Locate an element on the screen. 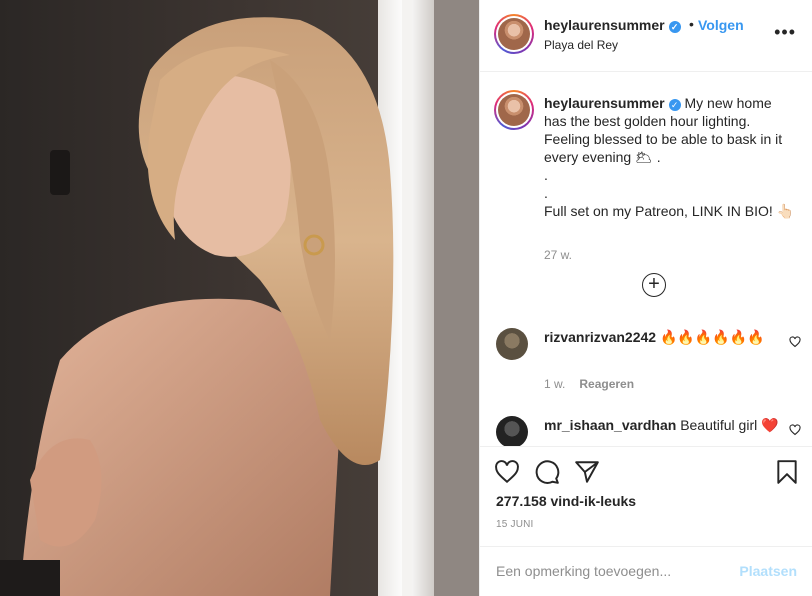 The width and height of the screenshot is (812, 596). load-more-comments-button: + is located at coordinates (654, 285).